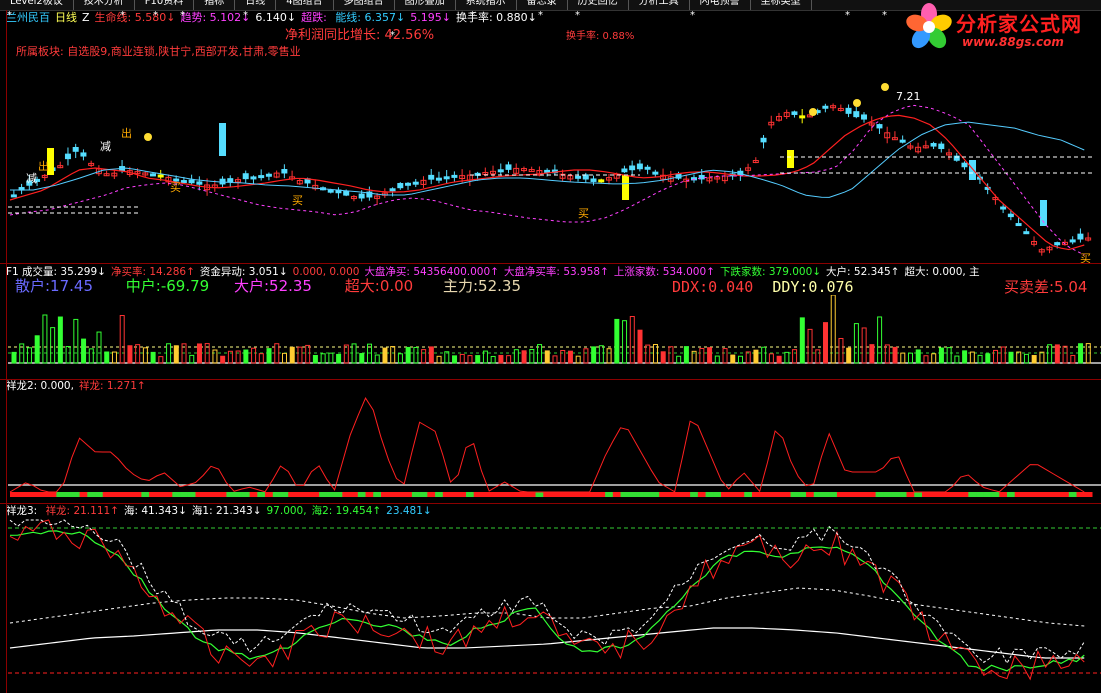  What do you see at coordinates (379, 286) in the screenshot?
I see `chaoda-value: 超大:0.00` at bounding box center [379, 286].